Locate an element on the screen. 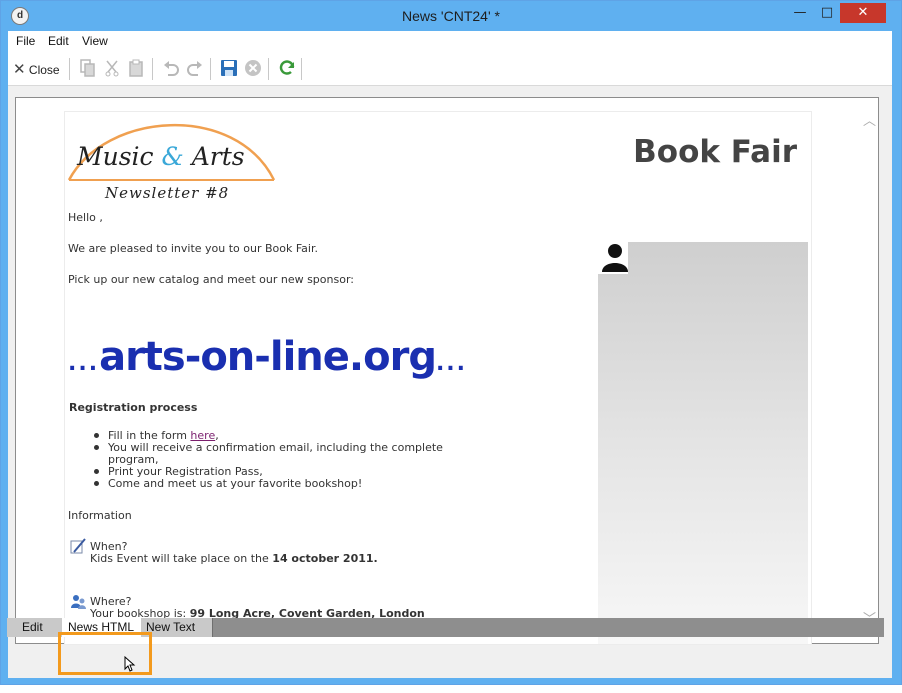 The image size is (902, 693). title-bar: d News 'CNT24' * — □ ✕ is located at coordinates (451, 16).